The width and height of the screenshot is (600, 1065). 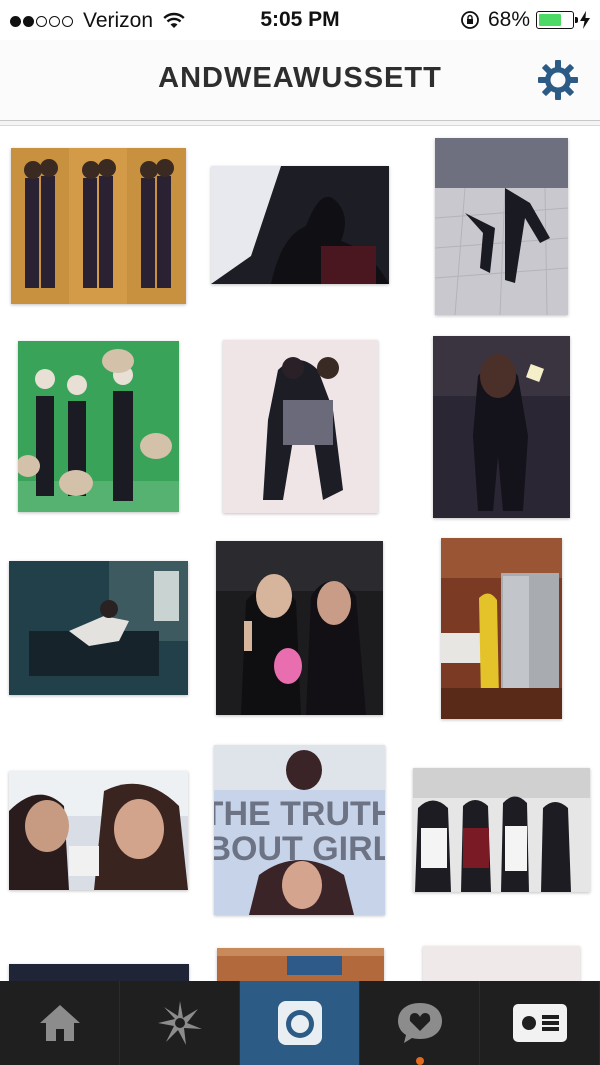 I want to click on tab-profile, so click(x=540, y=1023).